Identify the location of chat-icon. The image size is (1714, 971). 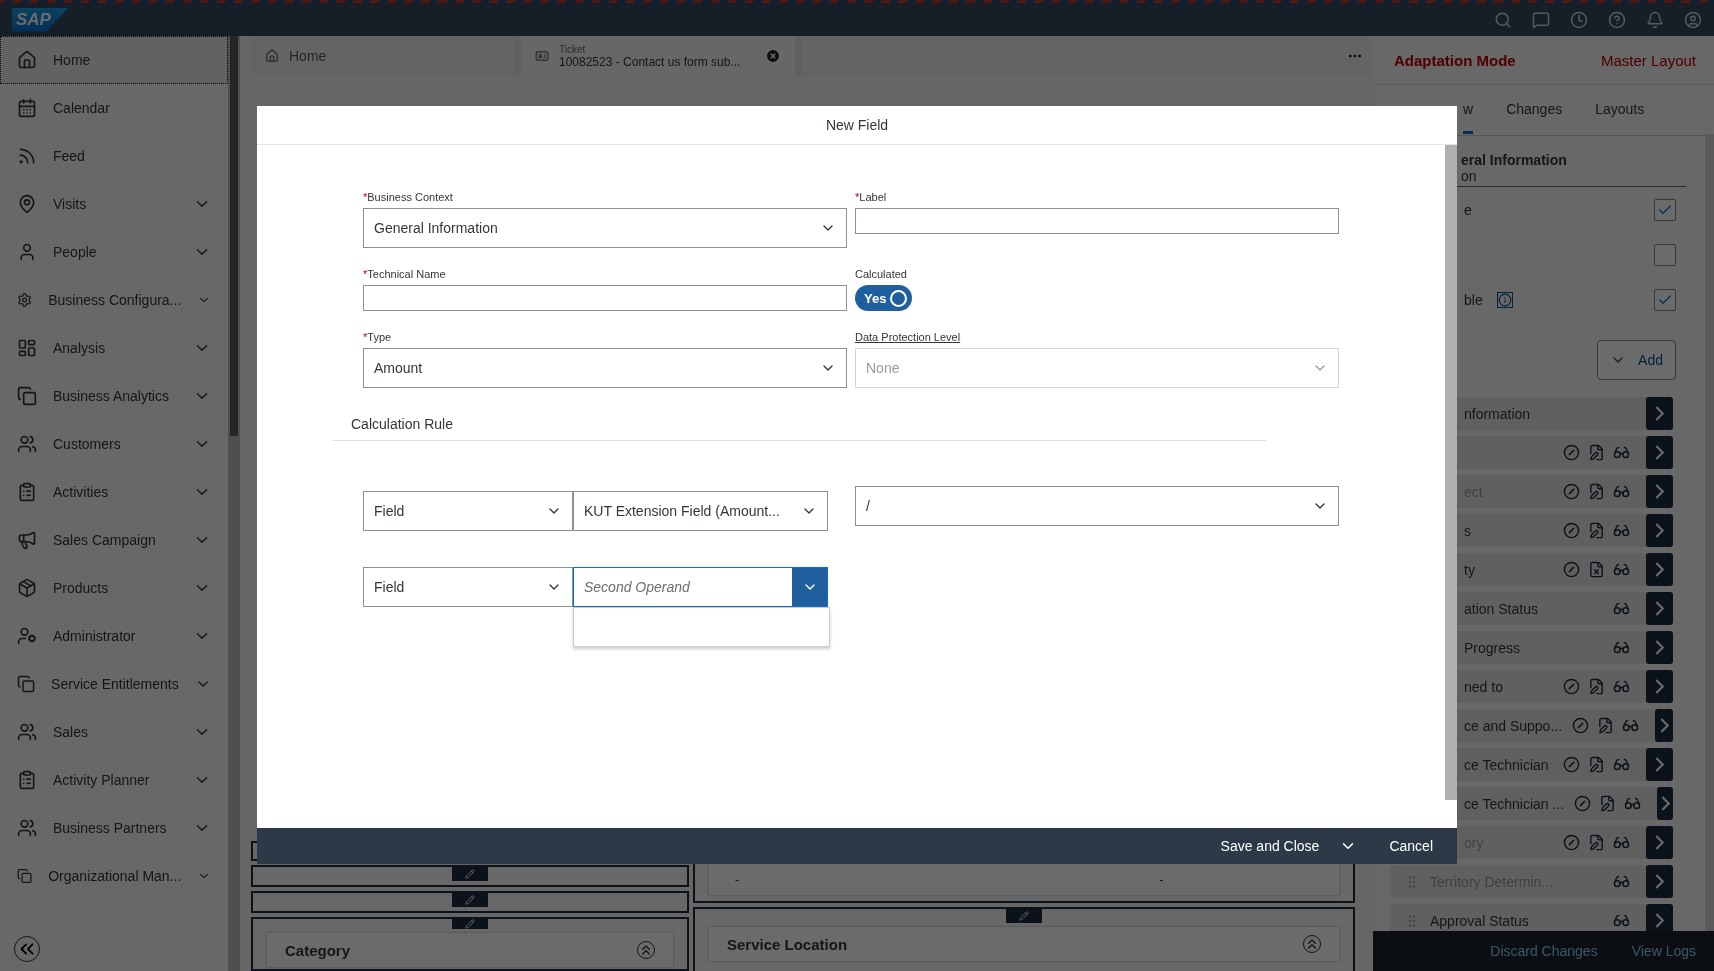
(1541, 19).